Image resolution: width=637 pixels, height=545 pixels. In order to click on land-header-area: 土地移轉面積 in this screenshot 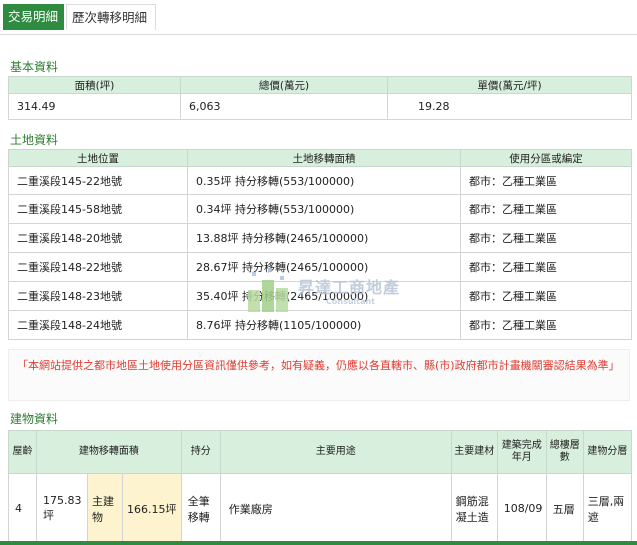, I will do `click(324, 158)`.